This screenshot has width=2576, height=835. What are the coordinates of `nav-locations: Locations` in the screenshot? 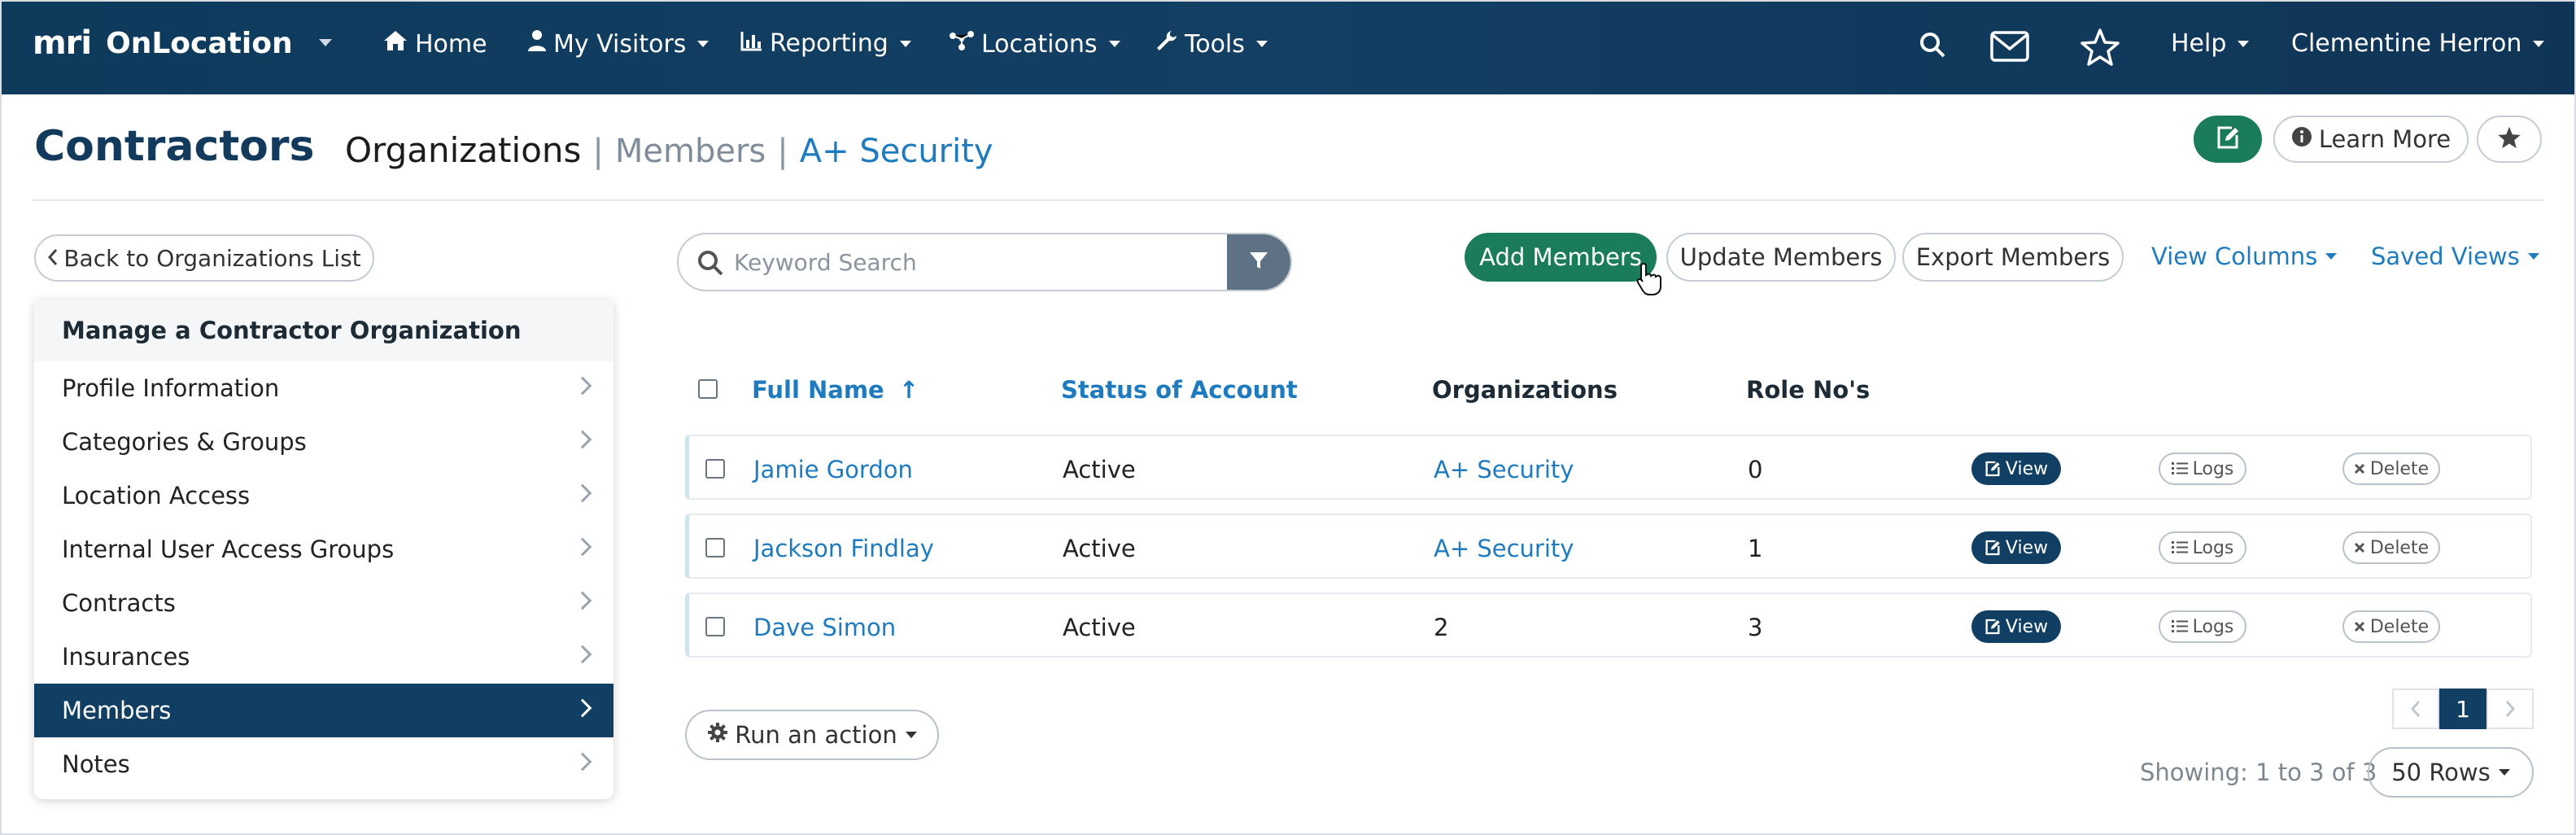 It's located at (1034, 44).